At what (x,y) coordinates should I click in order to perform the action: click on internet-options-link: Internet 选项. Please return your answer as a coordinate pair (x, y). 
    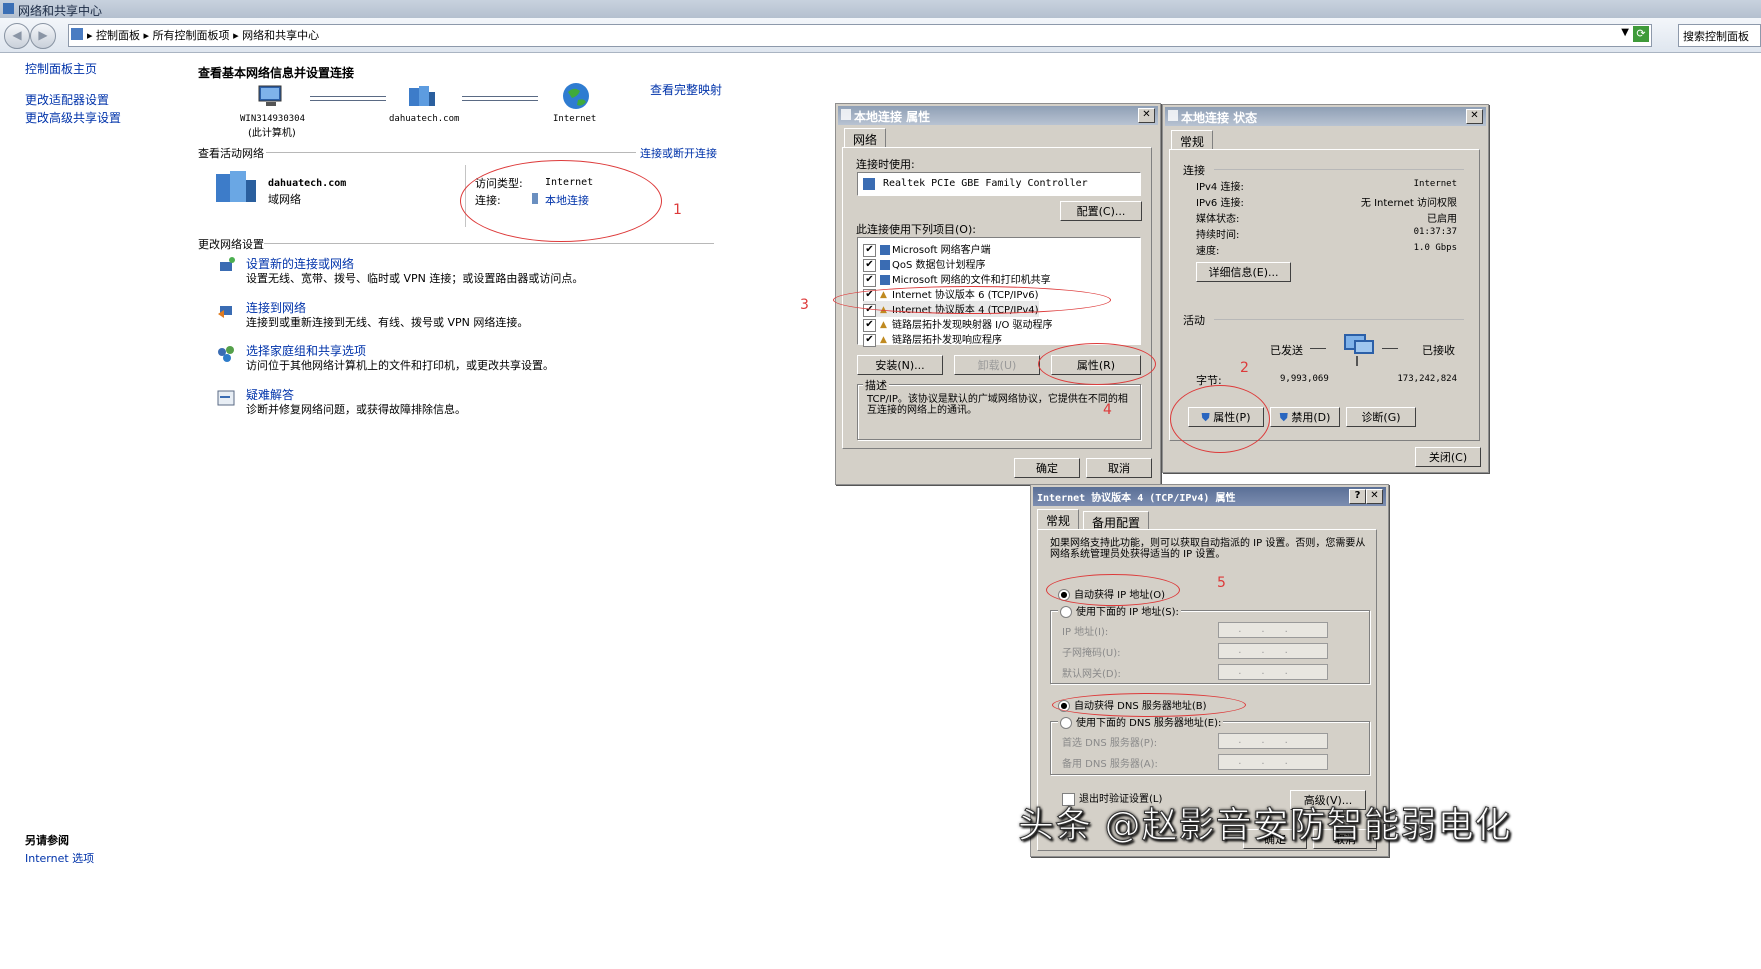
    Looking at the image, I should click on (59, 858).